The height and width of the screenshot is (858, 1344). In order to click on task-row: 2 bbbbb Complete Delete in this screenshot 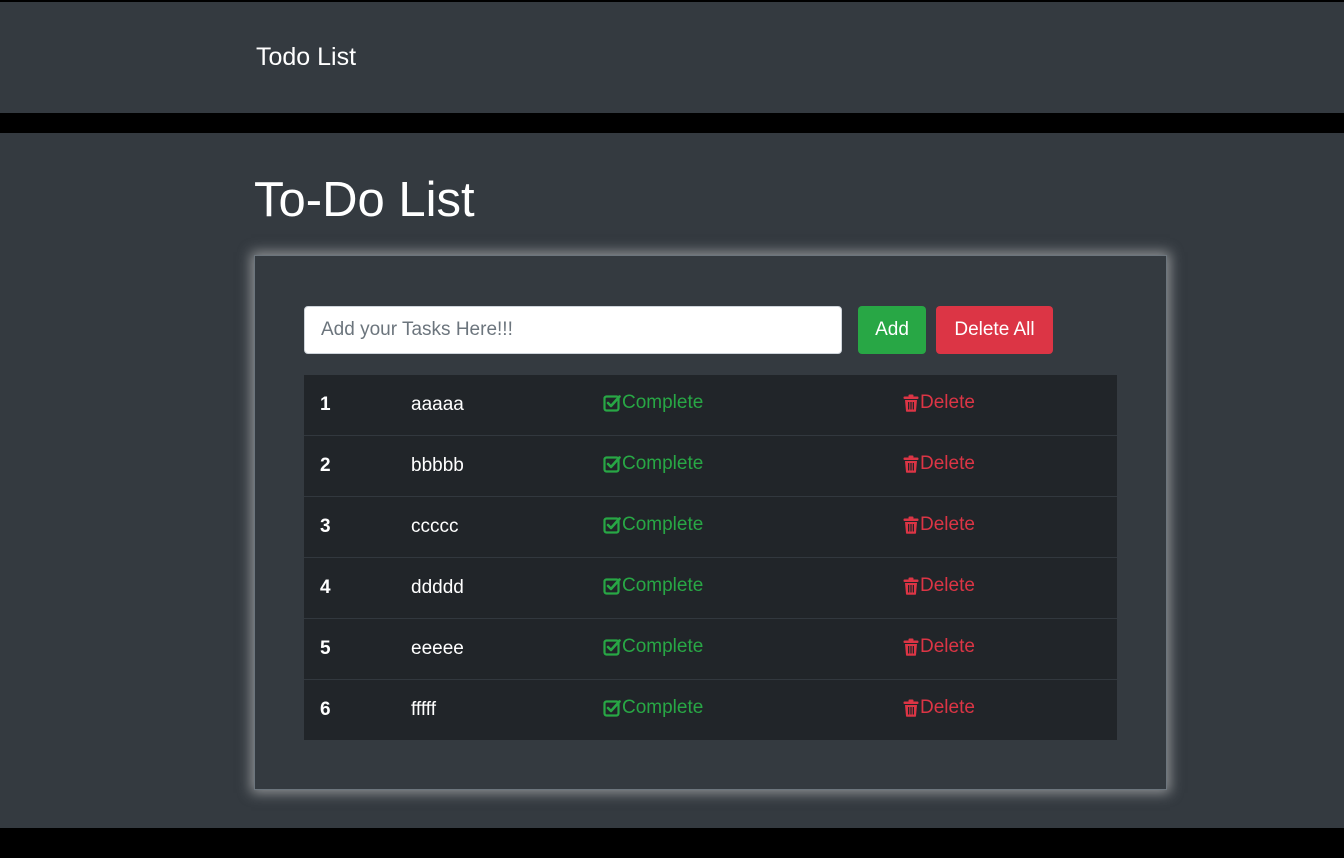, I will do `click(710, 465)`.